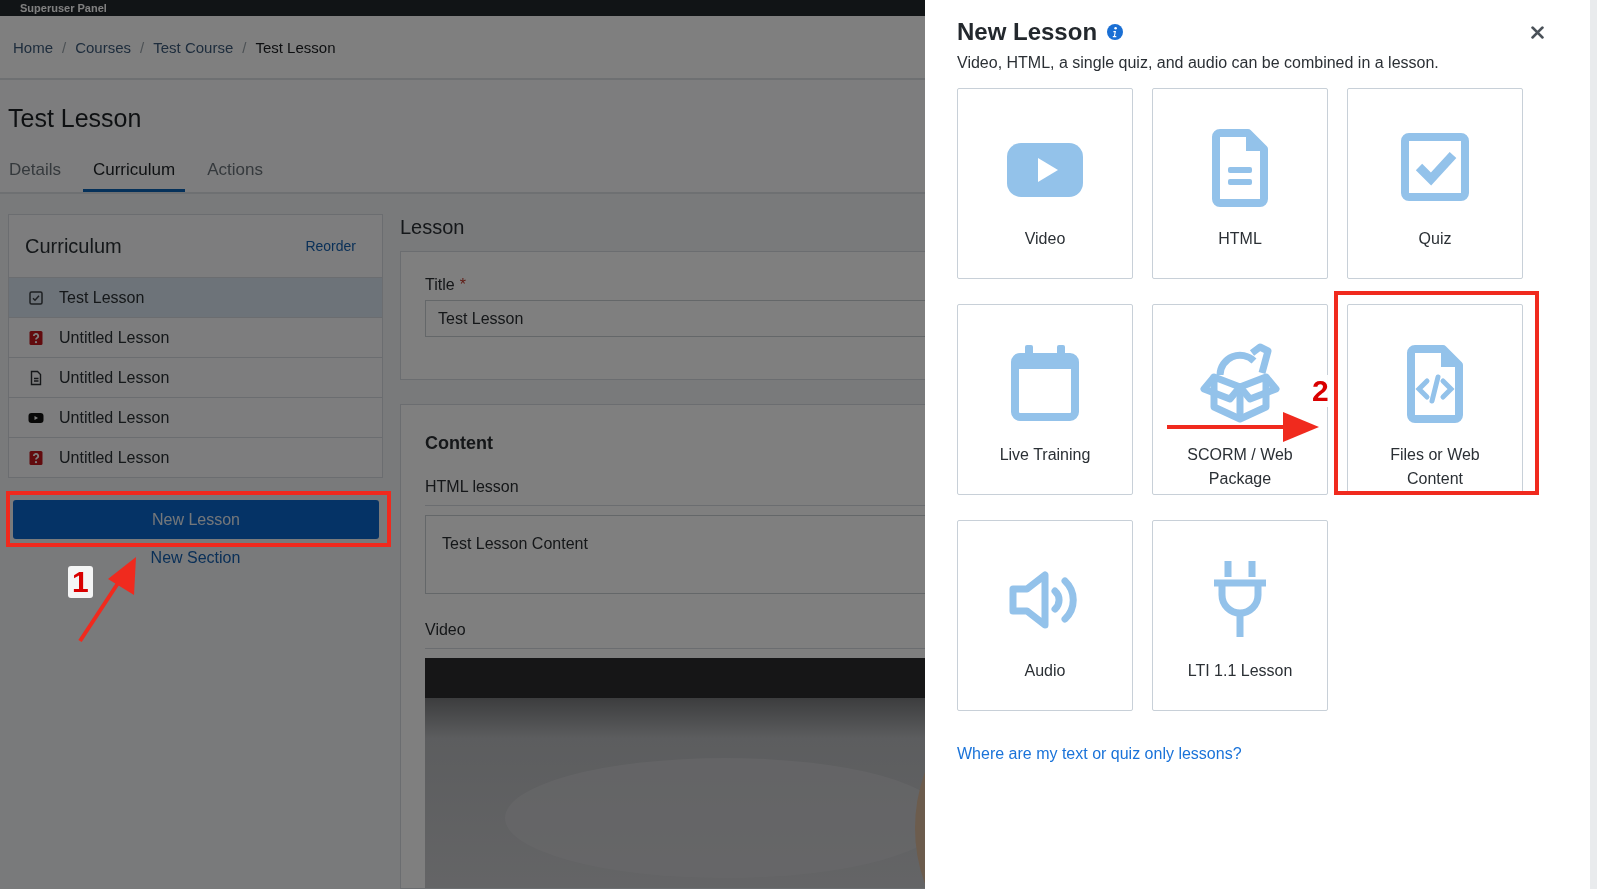  Describe the element at coordinates (193, 47) in the screenshot. I see `breadcrumb-link: Test Course` at that location.